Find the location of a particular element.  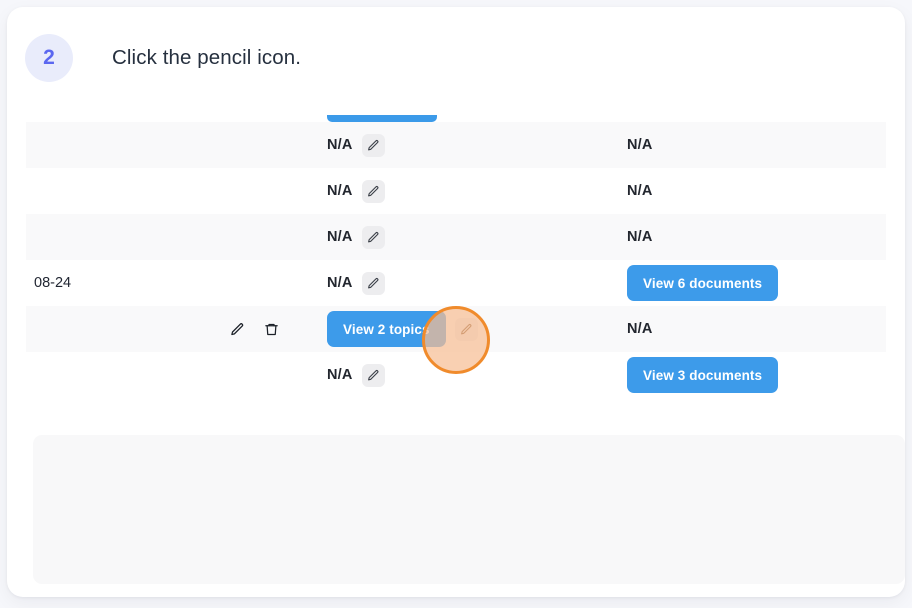

table-row: View 2 topics N/A is located at coordinates (456, 329).